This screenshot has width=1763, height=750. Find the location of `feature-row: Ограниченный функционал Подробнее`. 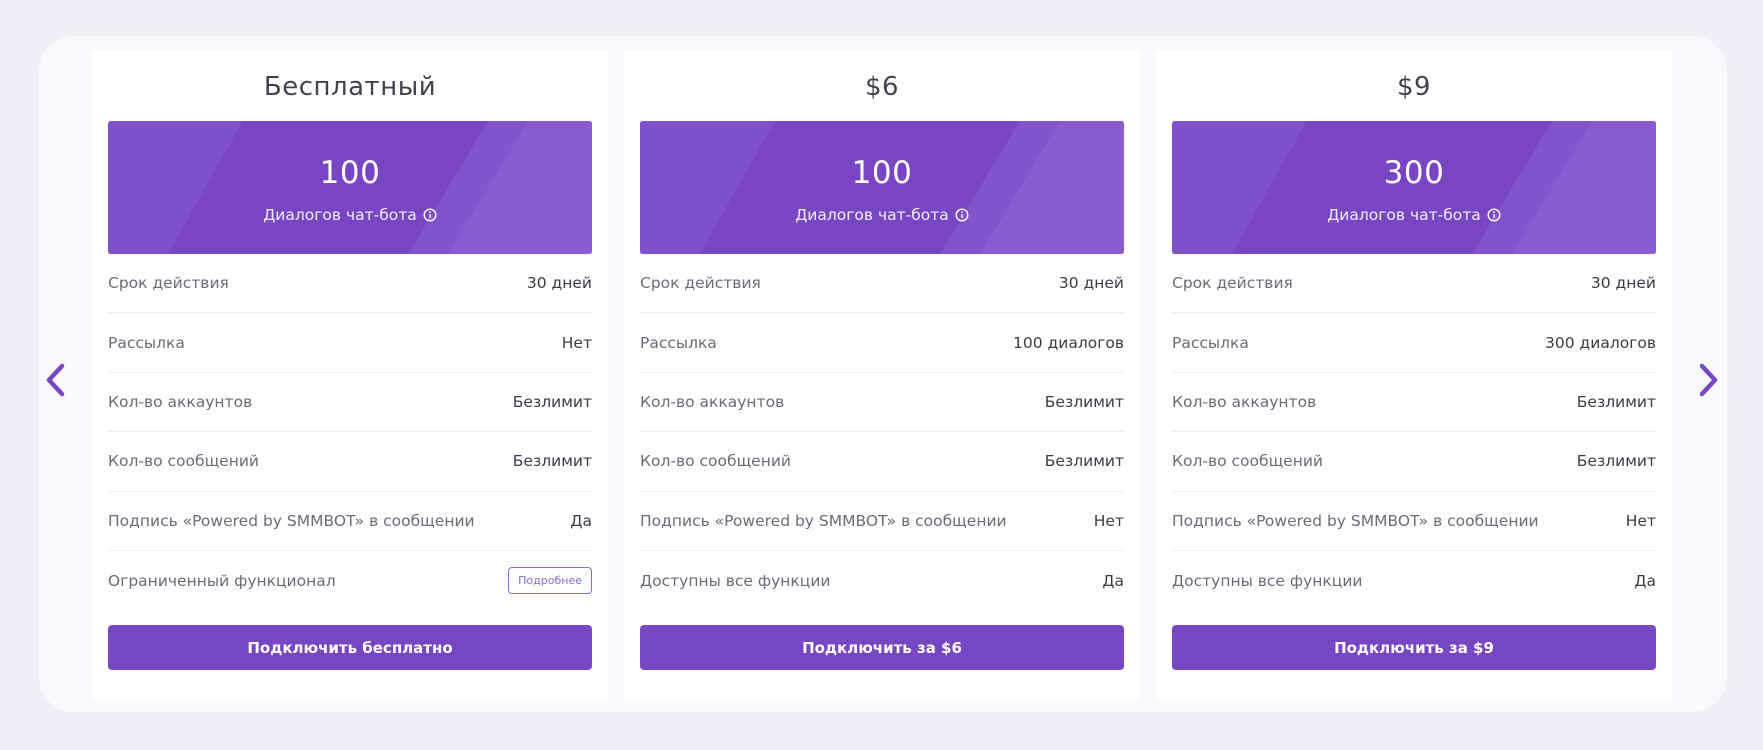

feature-row: Ограниченный функционал Подробнее is located at coordinates (350, 580).